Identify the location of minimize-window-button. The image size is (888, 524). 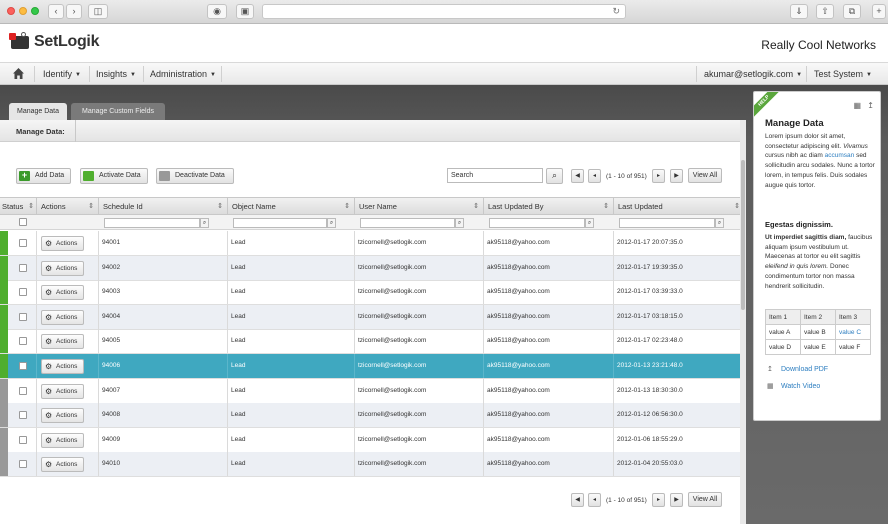
(23, 11).